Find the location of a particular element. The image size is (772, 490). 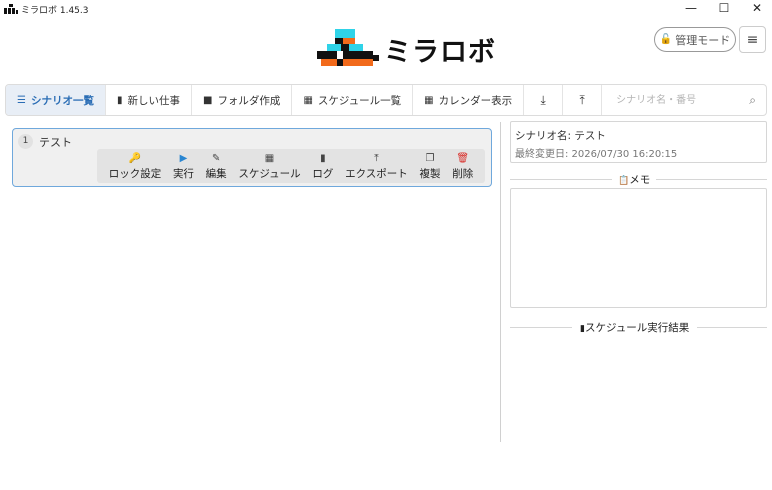

memo-header: 📋メモ is located at coordinates (638, 179).